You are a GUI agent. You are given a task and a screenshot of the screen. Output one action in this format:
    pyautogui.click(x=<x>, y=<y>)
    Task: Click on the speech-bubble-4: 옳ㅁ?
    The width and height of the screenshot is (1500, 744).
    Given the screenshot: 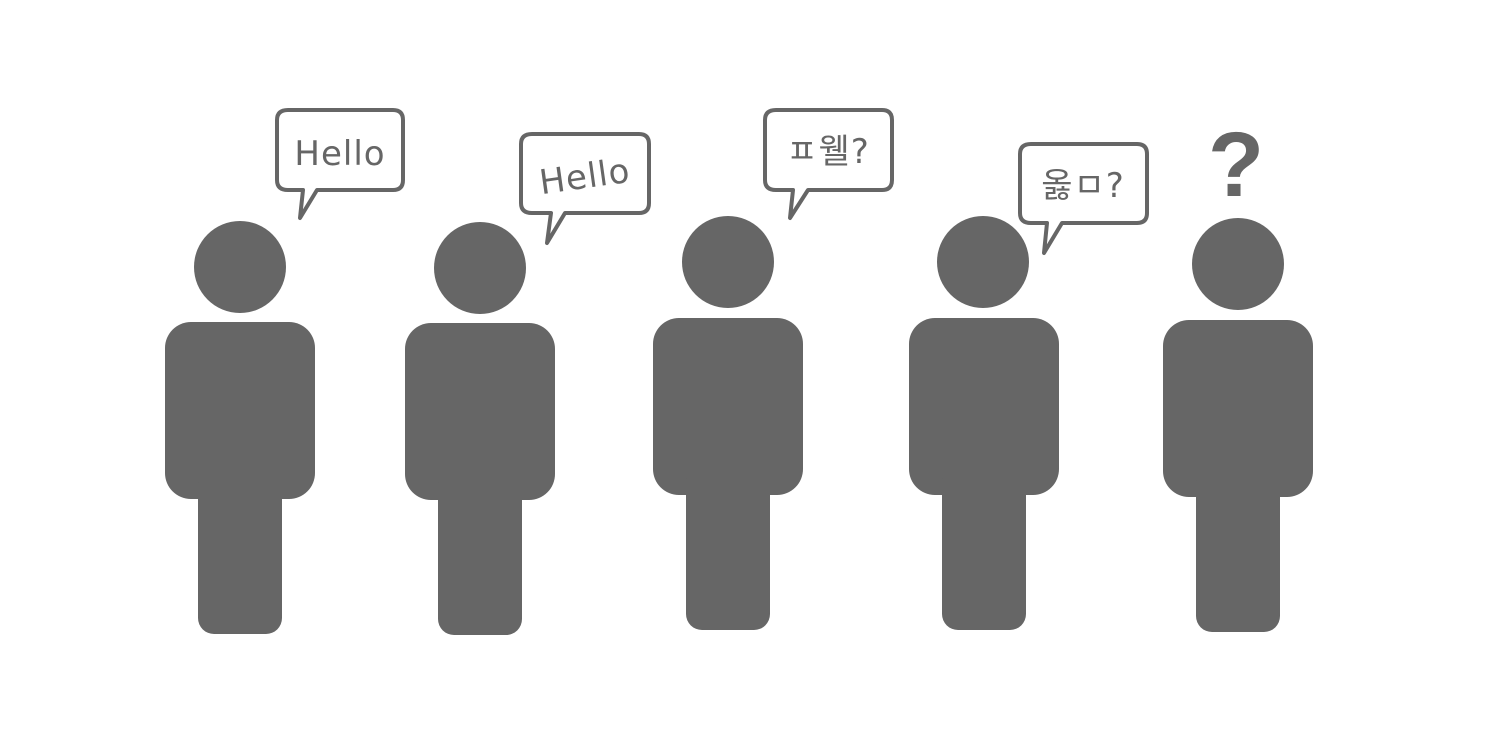 What is the action you would take?
    pyautogui.click(x=1083, y=198)
    